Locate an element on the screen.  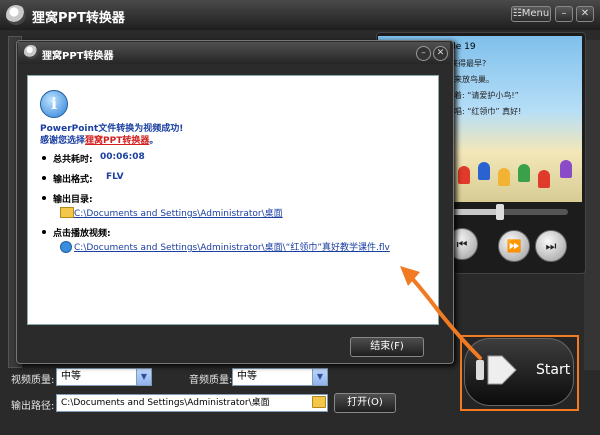
skip-end-button: ⏭ is located at coordinates (551, 246).